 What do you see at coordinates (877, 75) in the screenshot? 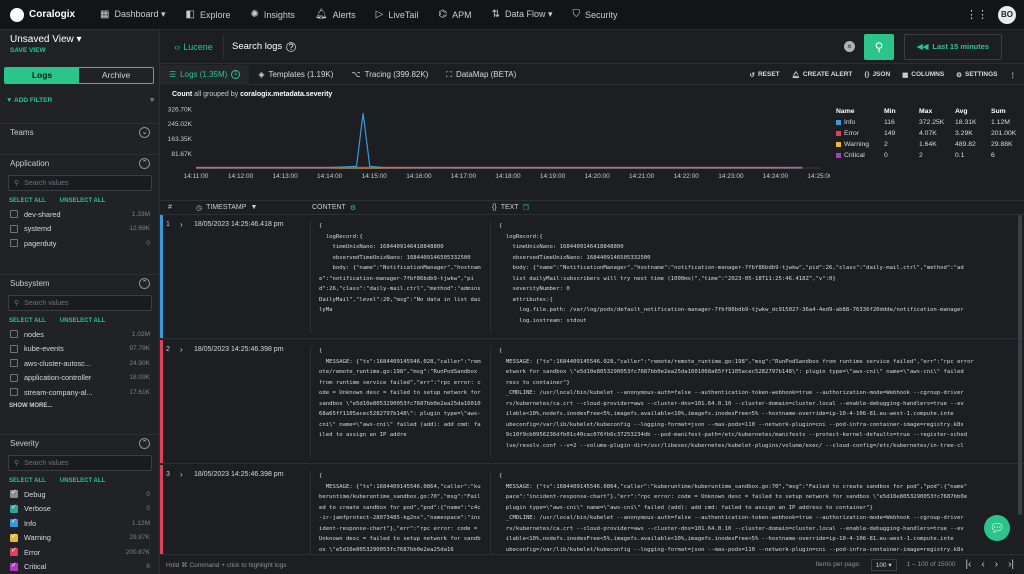
I see `json-button: {} JSON` at bounding box center [877, 75].